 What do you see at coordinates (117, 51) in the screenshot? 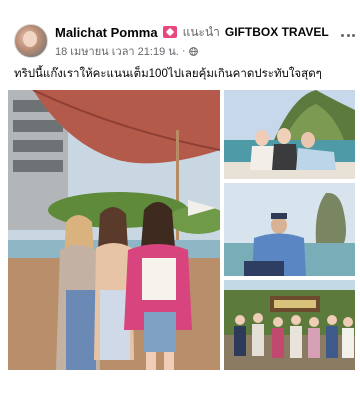
I see `post-timestamp: 18 เมษายน เวลา 21:19 น.` at bounding box center [117, 51].